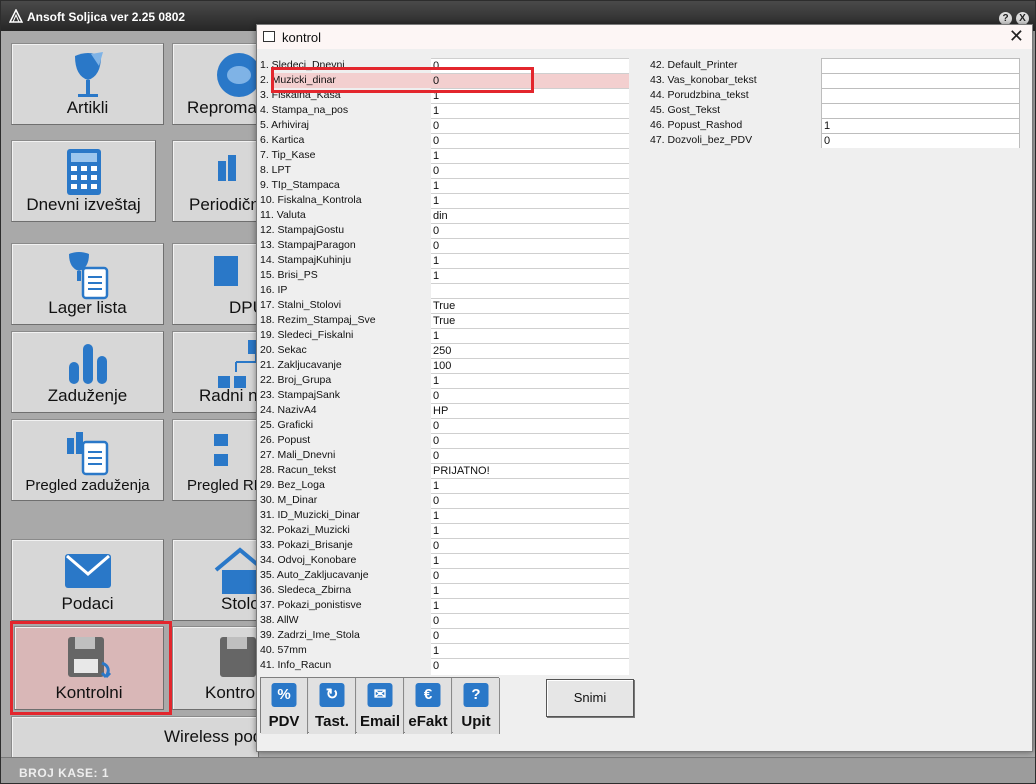 Image resolution: width=1036 pixels, height=784 pixels. I want to click on tool-button-email: ✉ Email, so click(380, 706).